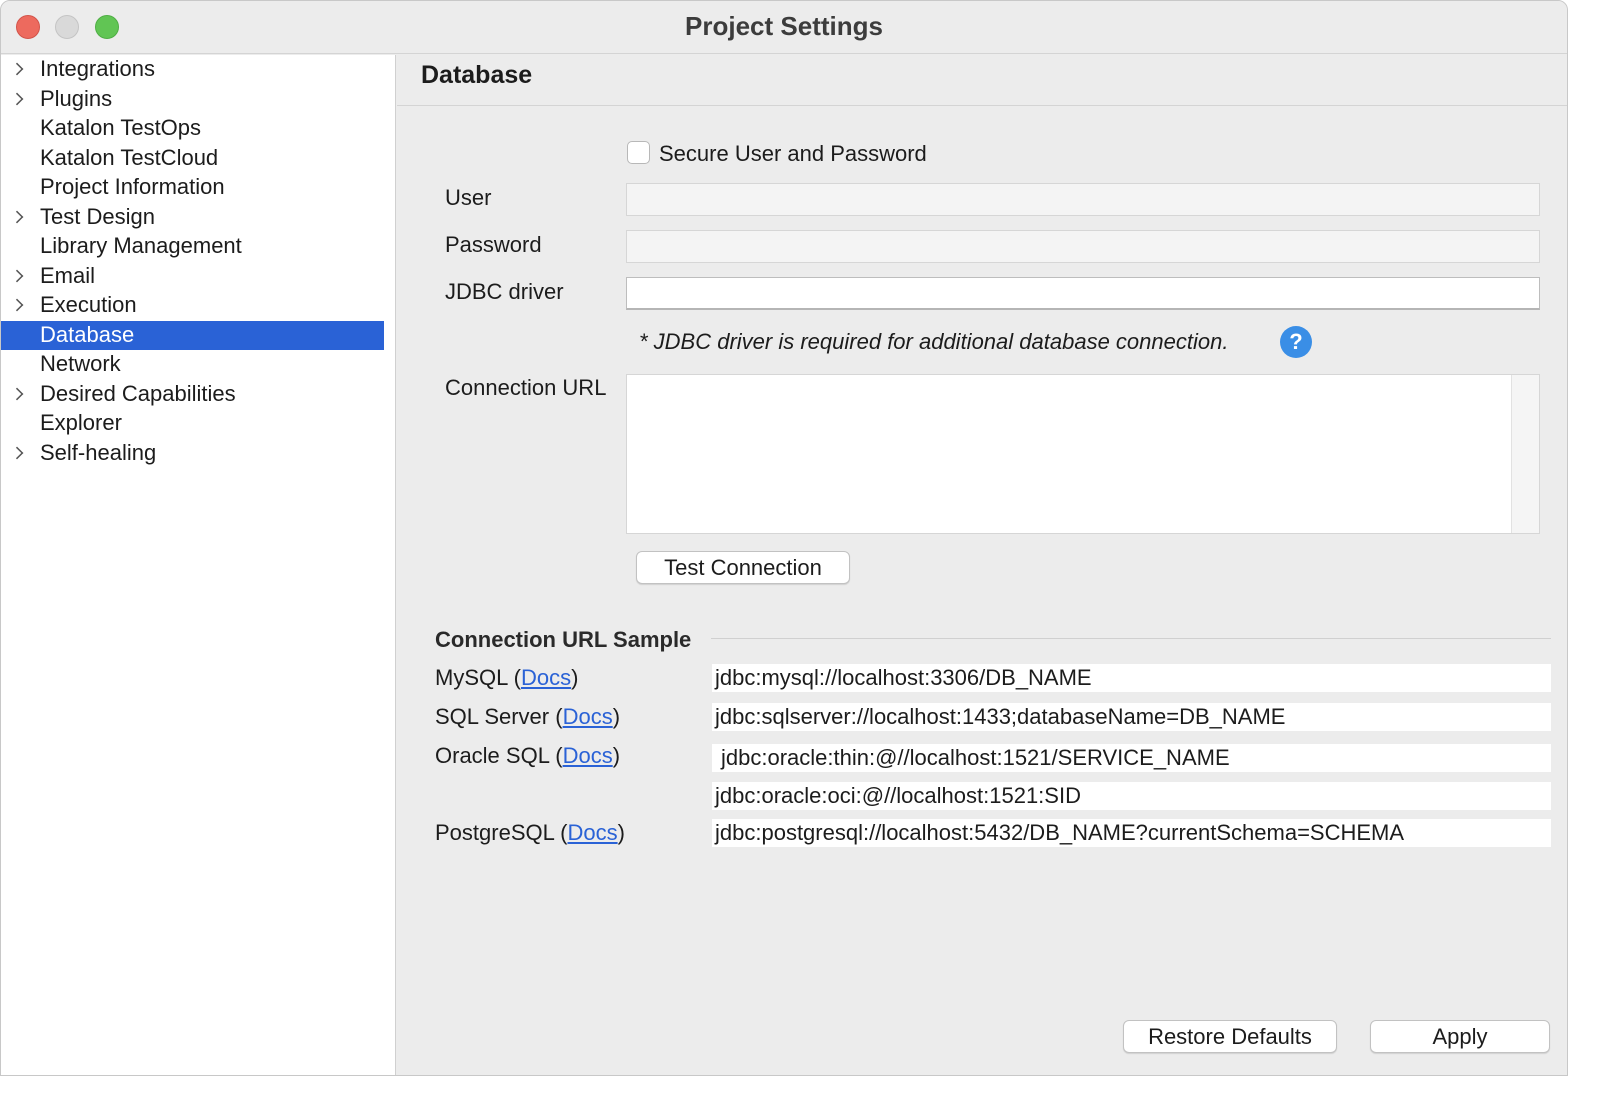  I want to click on sidebar-item-execution: Execution, so click(198, 306).